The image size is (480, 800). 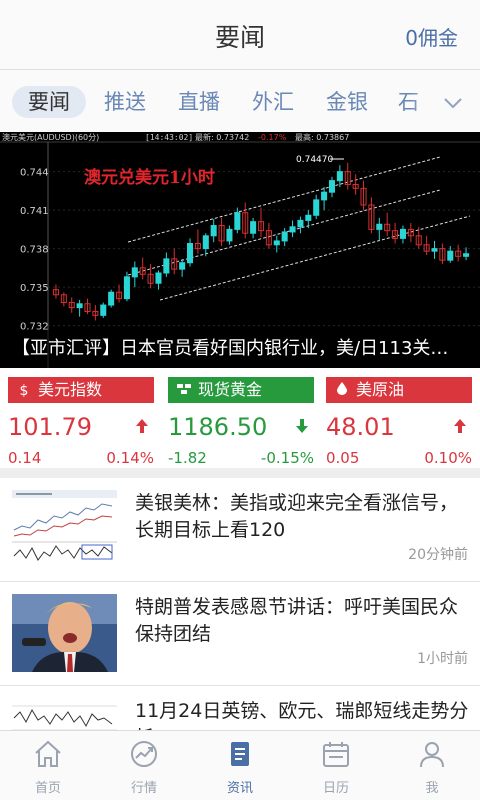 What do you see at coordinates (50, 427) in the screenshot?
I see `quote-price: 101.79` at bounding box center [50, 427].